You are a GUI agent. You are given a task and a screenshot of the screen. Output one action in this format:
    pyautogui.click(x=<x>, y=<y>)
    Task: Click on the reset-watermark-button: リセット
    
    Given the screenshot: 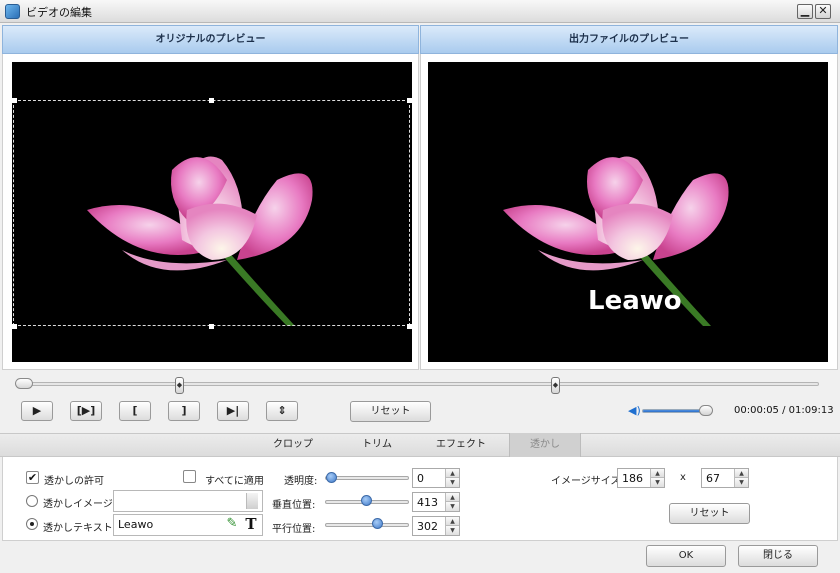 What is the action you would take?
    pyautogui.click(x=709, y=513)
    